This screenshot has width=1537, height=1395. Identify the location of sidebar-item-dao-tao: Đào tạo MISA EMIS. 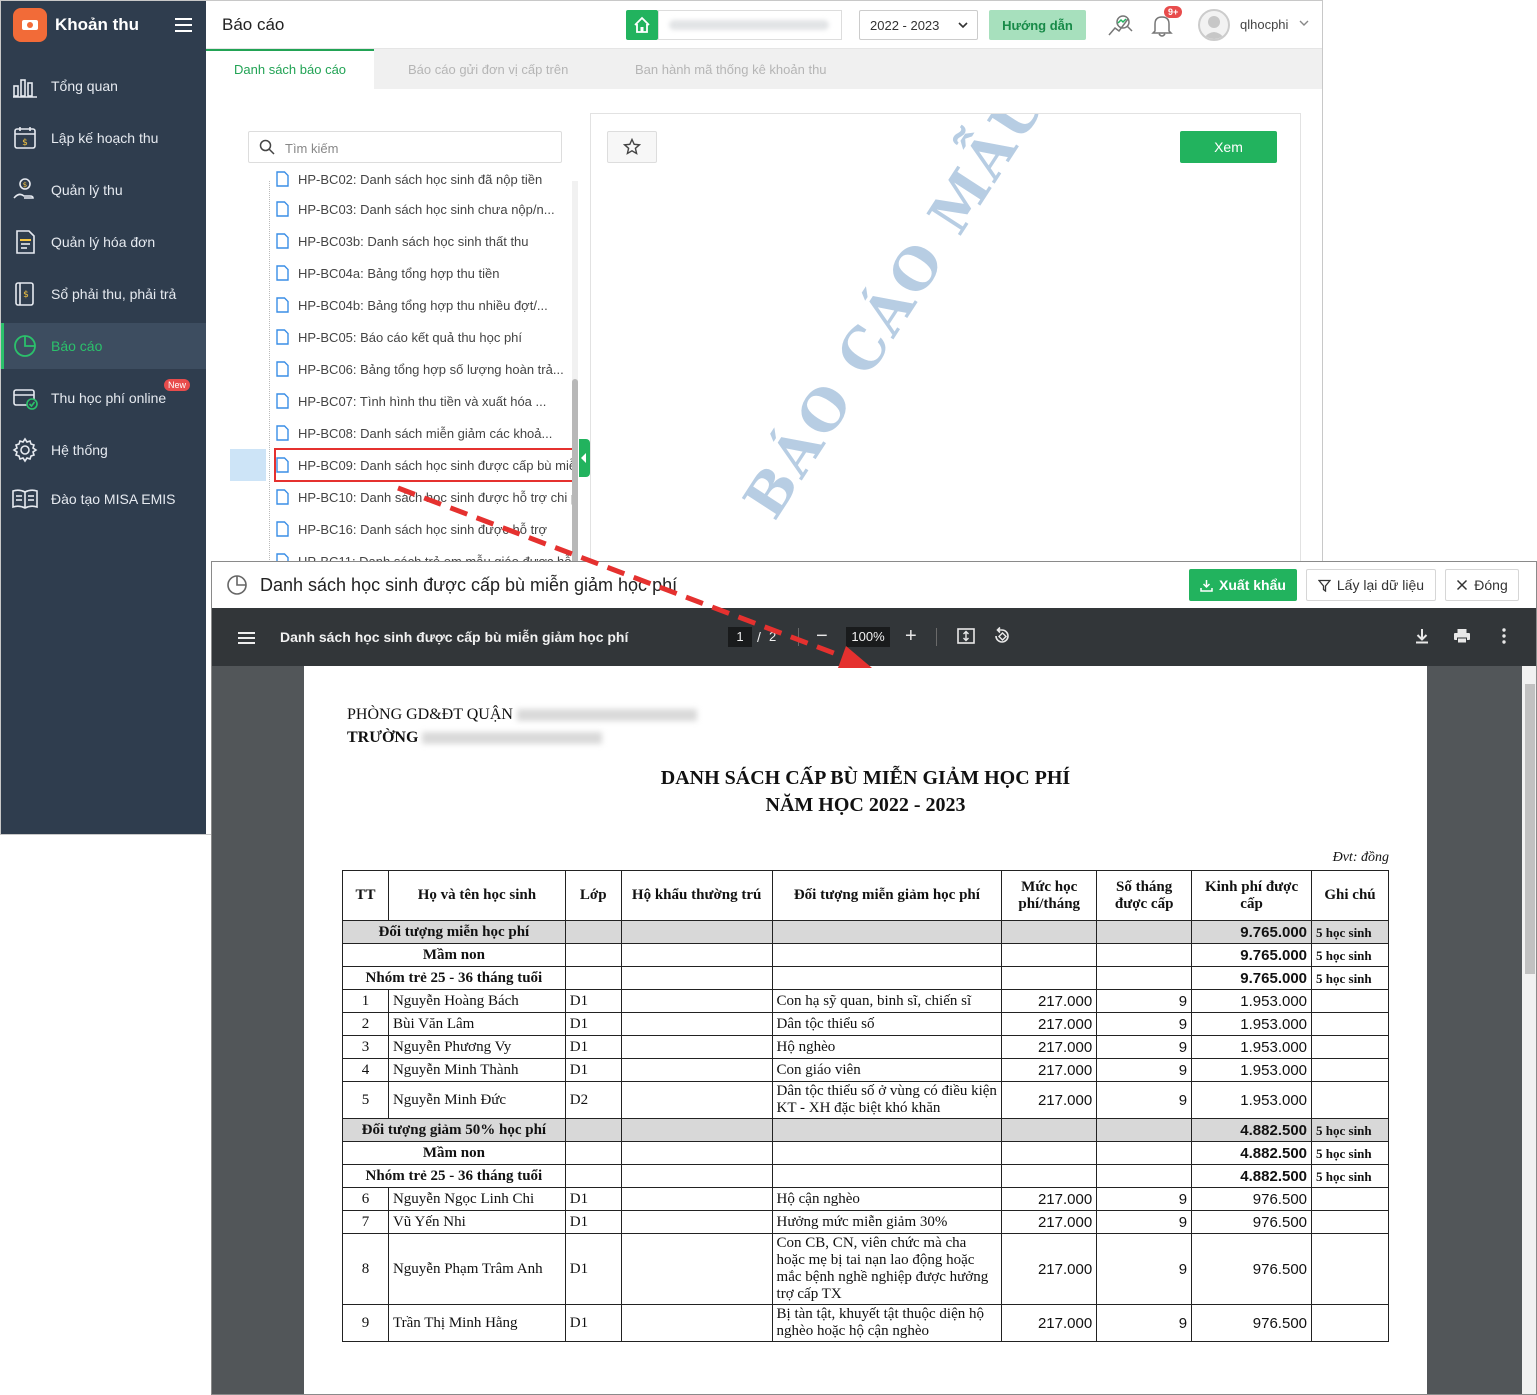
(103, 499).